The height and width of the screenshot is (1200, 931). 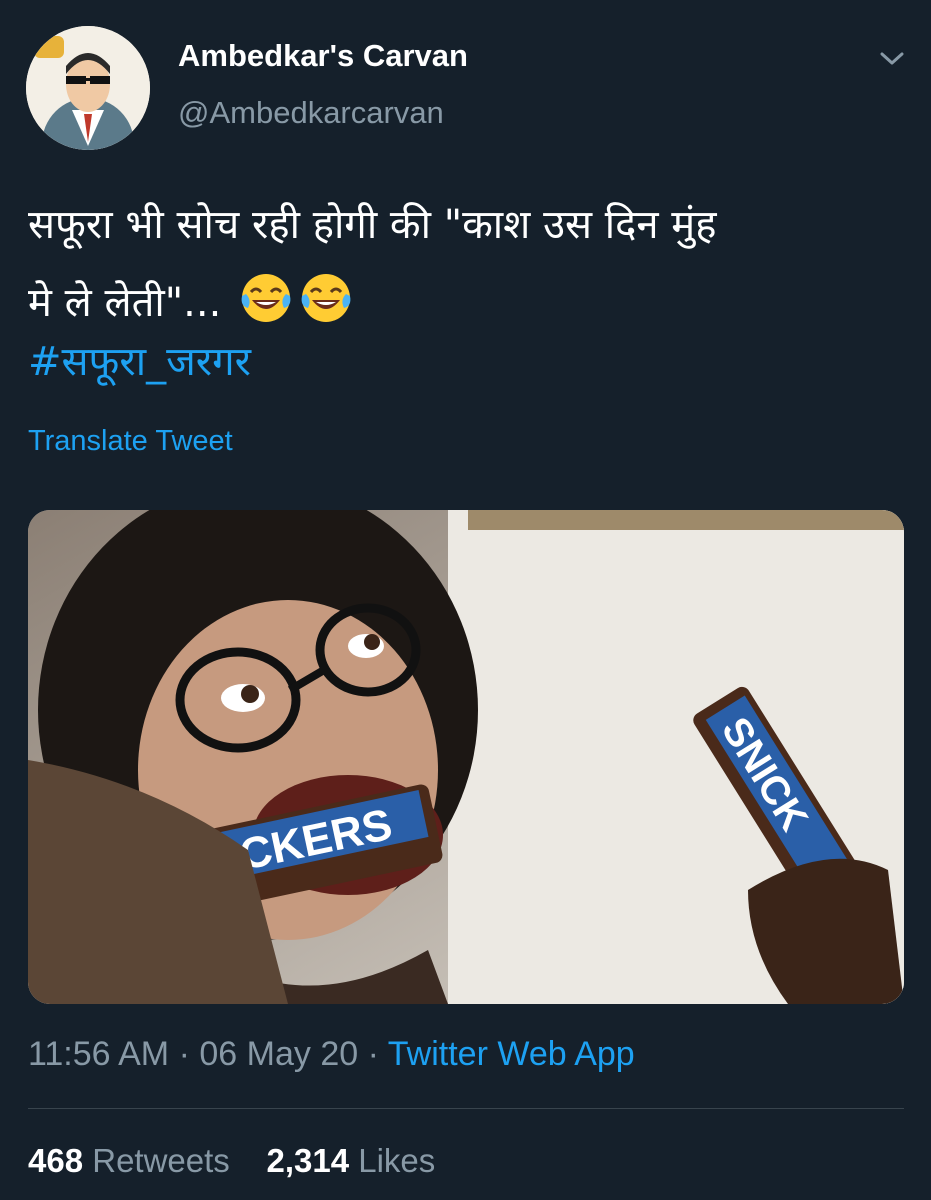 I want to click on tweet-timestamp: 11:56 AM · 06 May 20 · Twitter Web App, so click(x=331, y=1054).